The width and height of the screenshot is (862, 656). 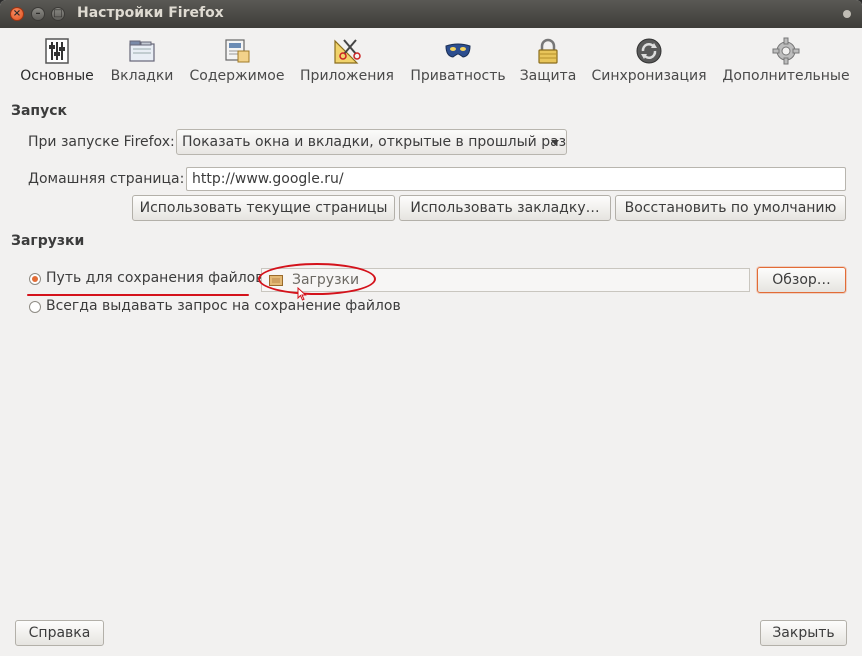 I want to click on tab-applications-label: Приложения, so click(x=347, y=76).